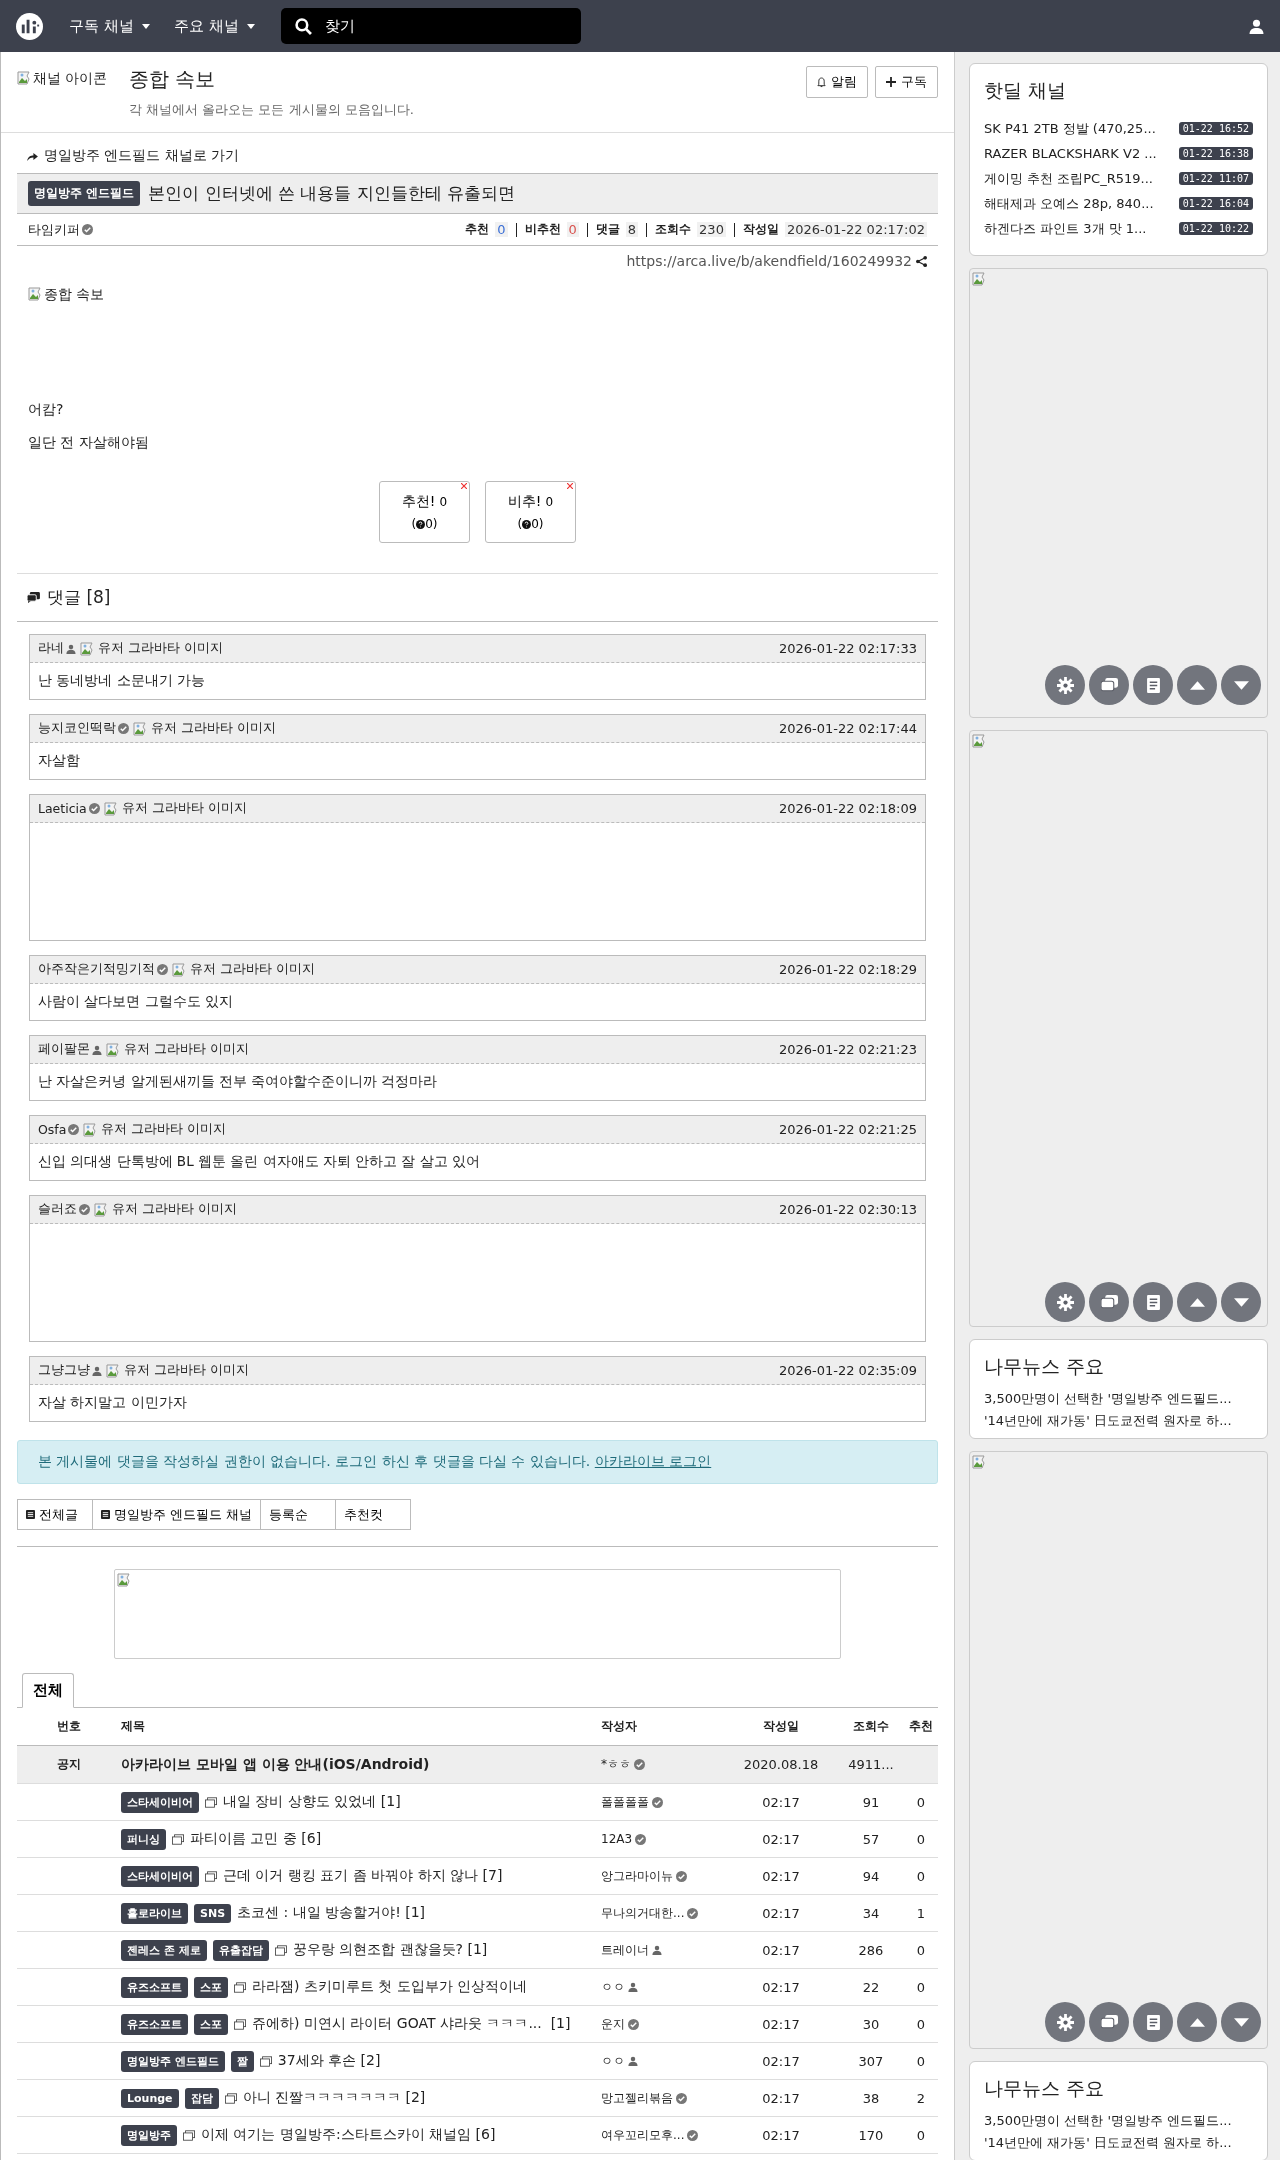  I want to click on view-count: 30, so click(871, 2024).